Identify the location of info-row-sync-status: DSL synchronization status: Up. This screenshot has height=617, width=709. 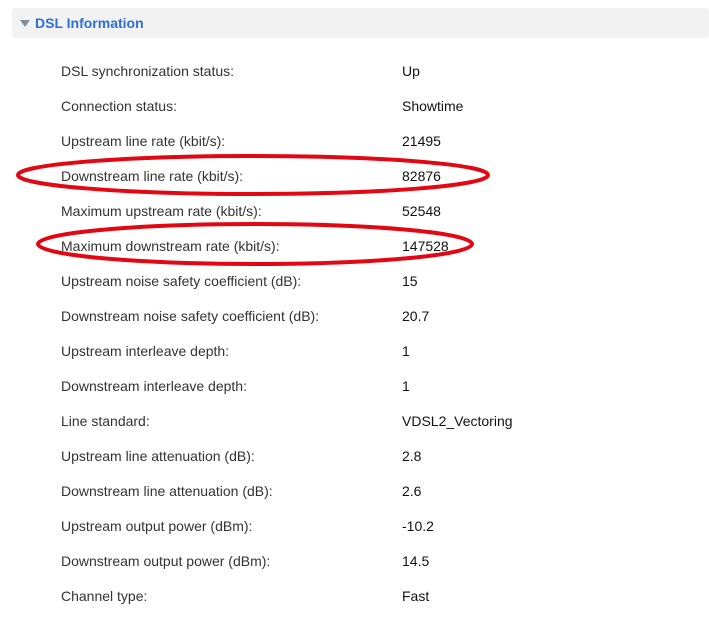
(354, 70).